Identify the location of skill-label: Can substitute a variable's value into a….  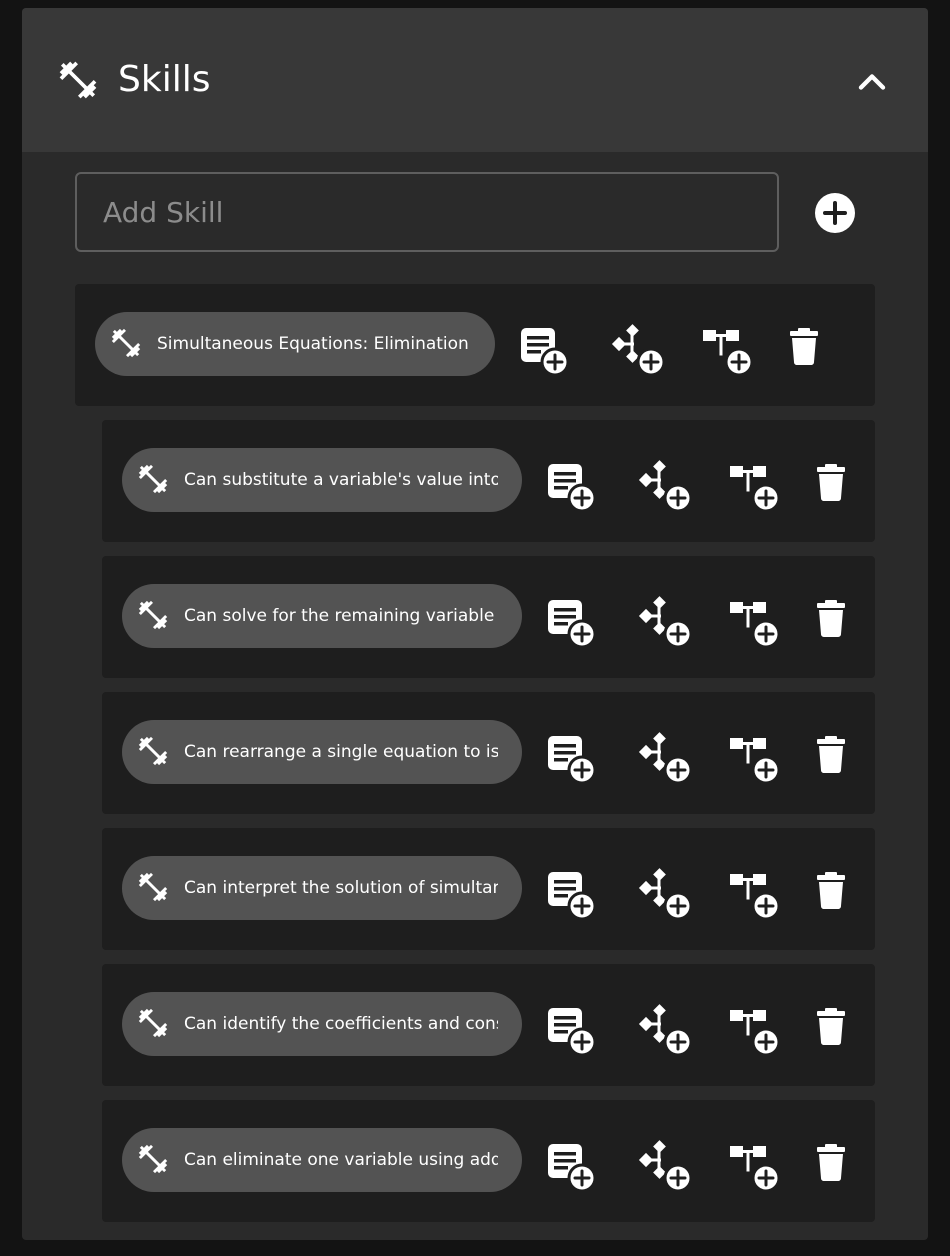
(341, 480).